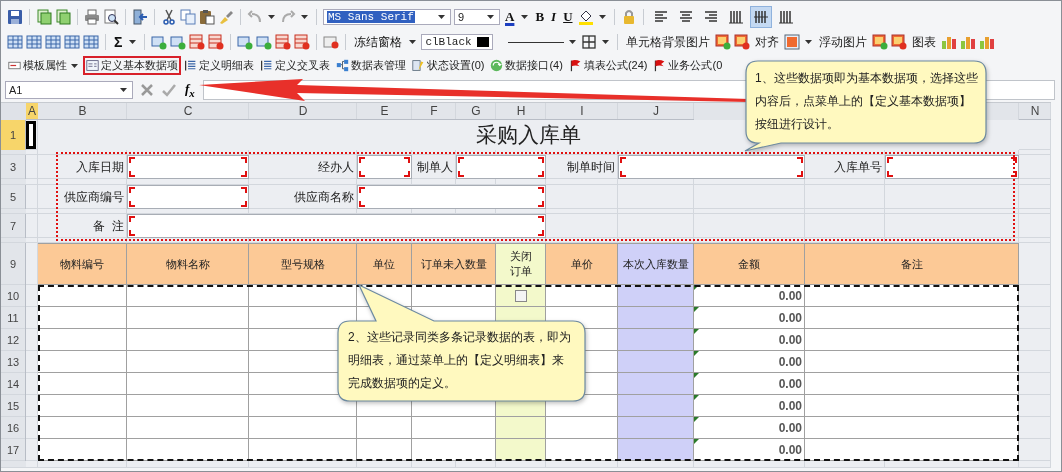 The image size is (1062, 472). Describe the element at coordinates (790, 427) in the screenshot. I see `amount-value: 0.00` at that location.